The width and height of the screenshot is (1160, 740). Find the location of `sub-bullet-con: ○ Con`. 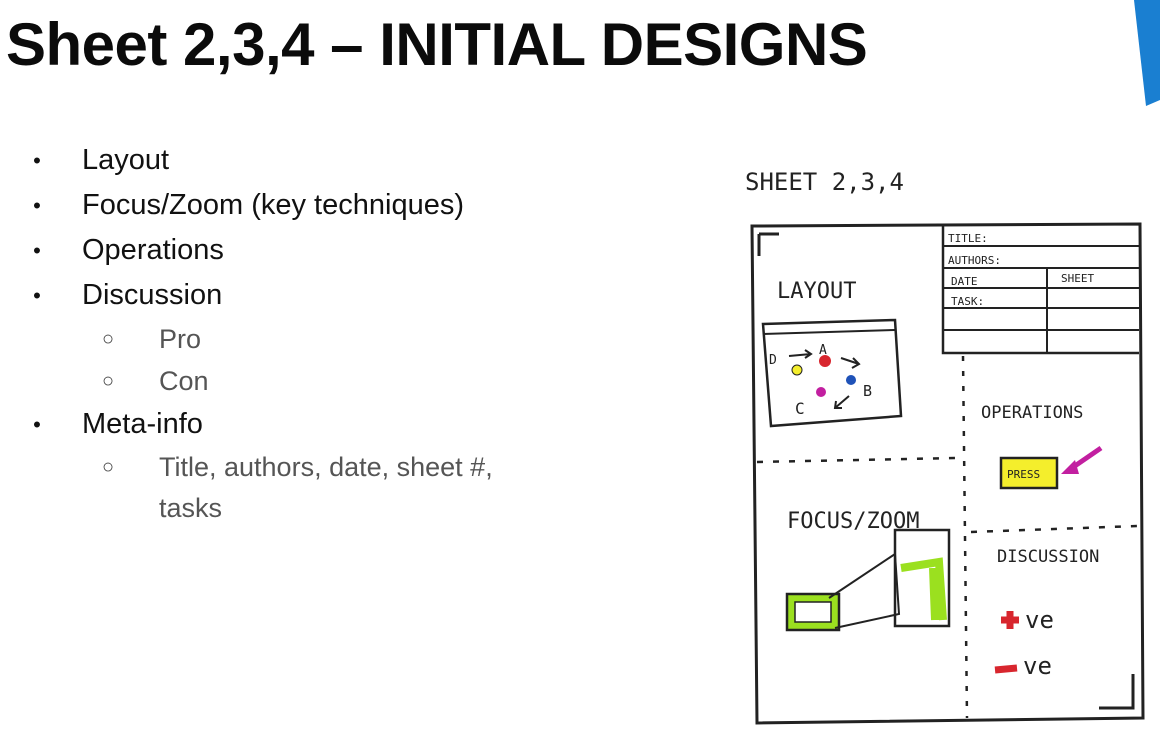

sub-bullet-con: ○ Con is located at coordinates (310, 381).